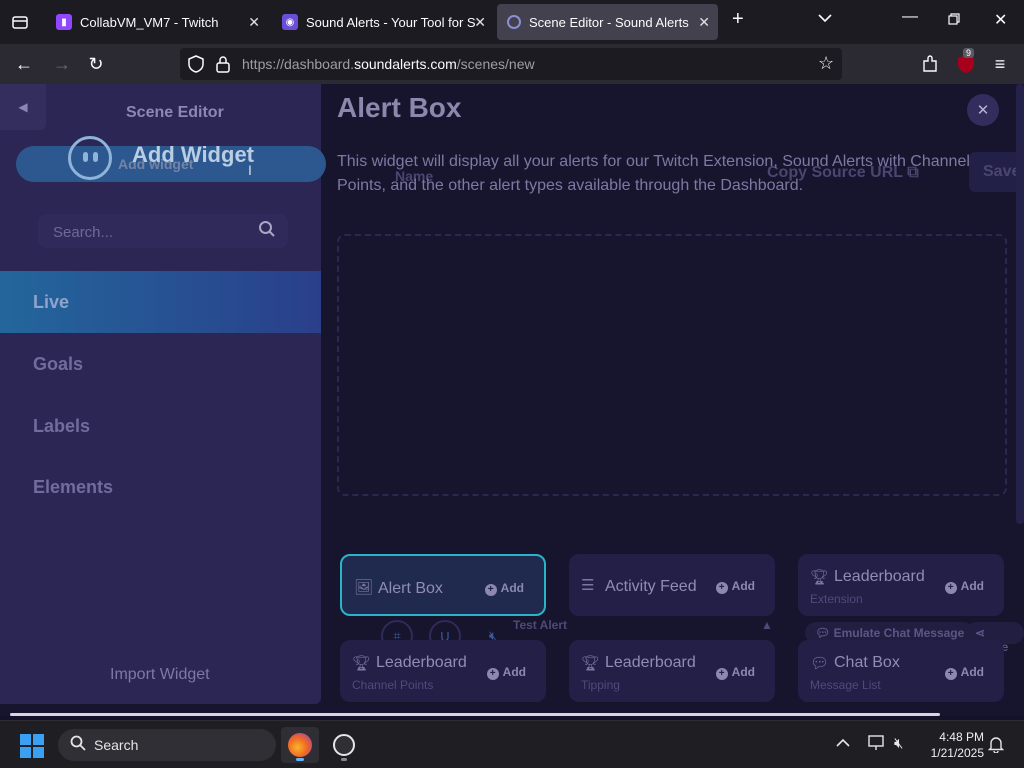 Image resolution: width=1024 pixels, height=768 pixels. I want to click on search-icon, so click(267, 231).